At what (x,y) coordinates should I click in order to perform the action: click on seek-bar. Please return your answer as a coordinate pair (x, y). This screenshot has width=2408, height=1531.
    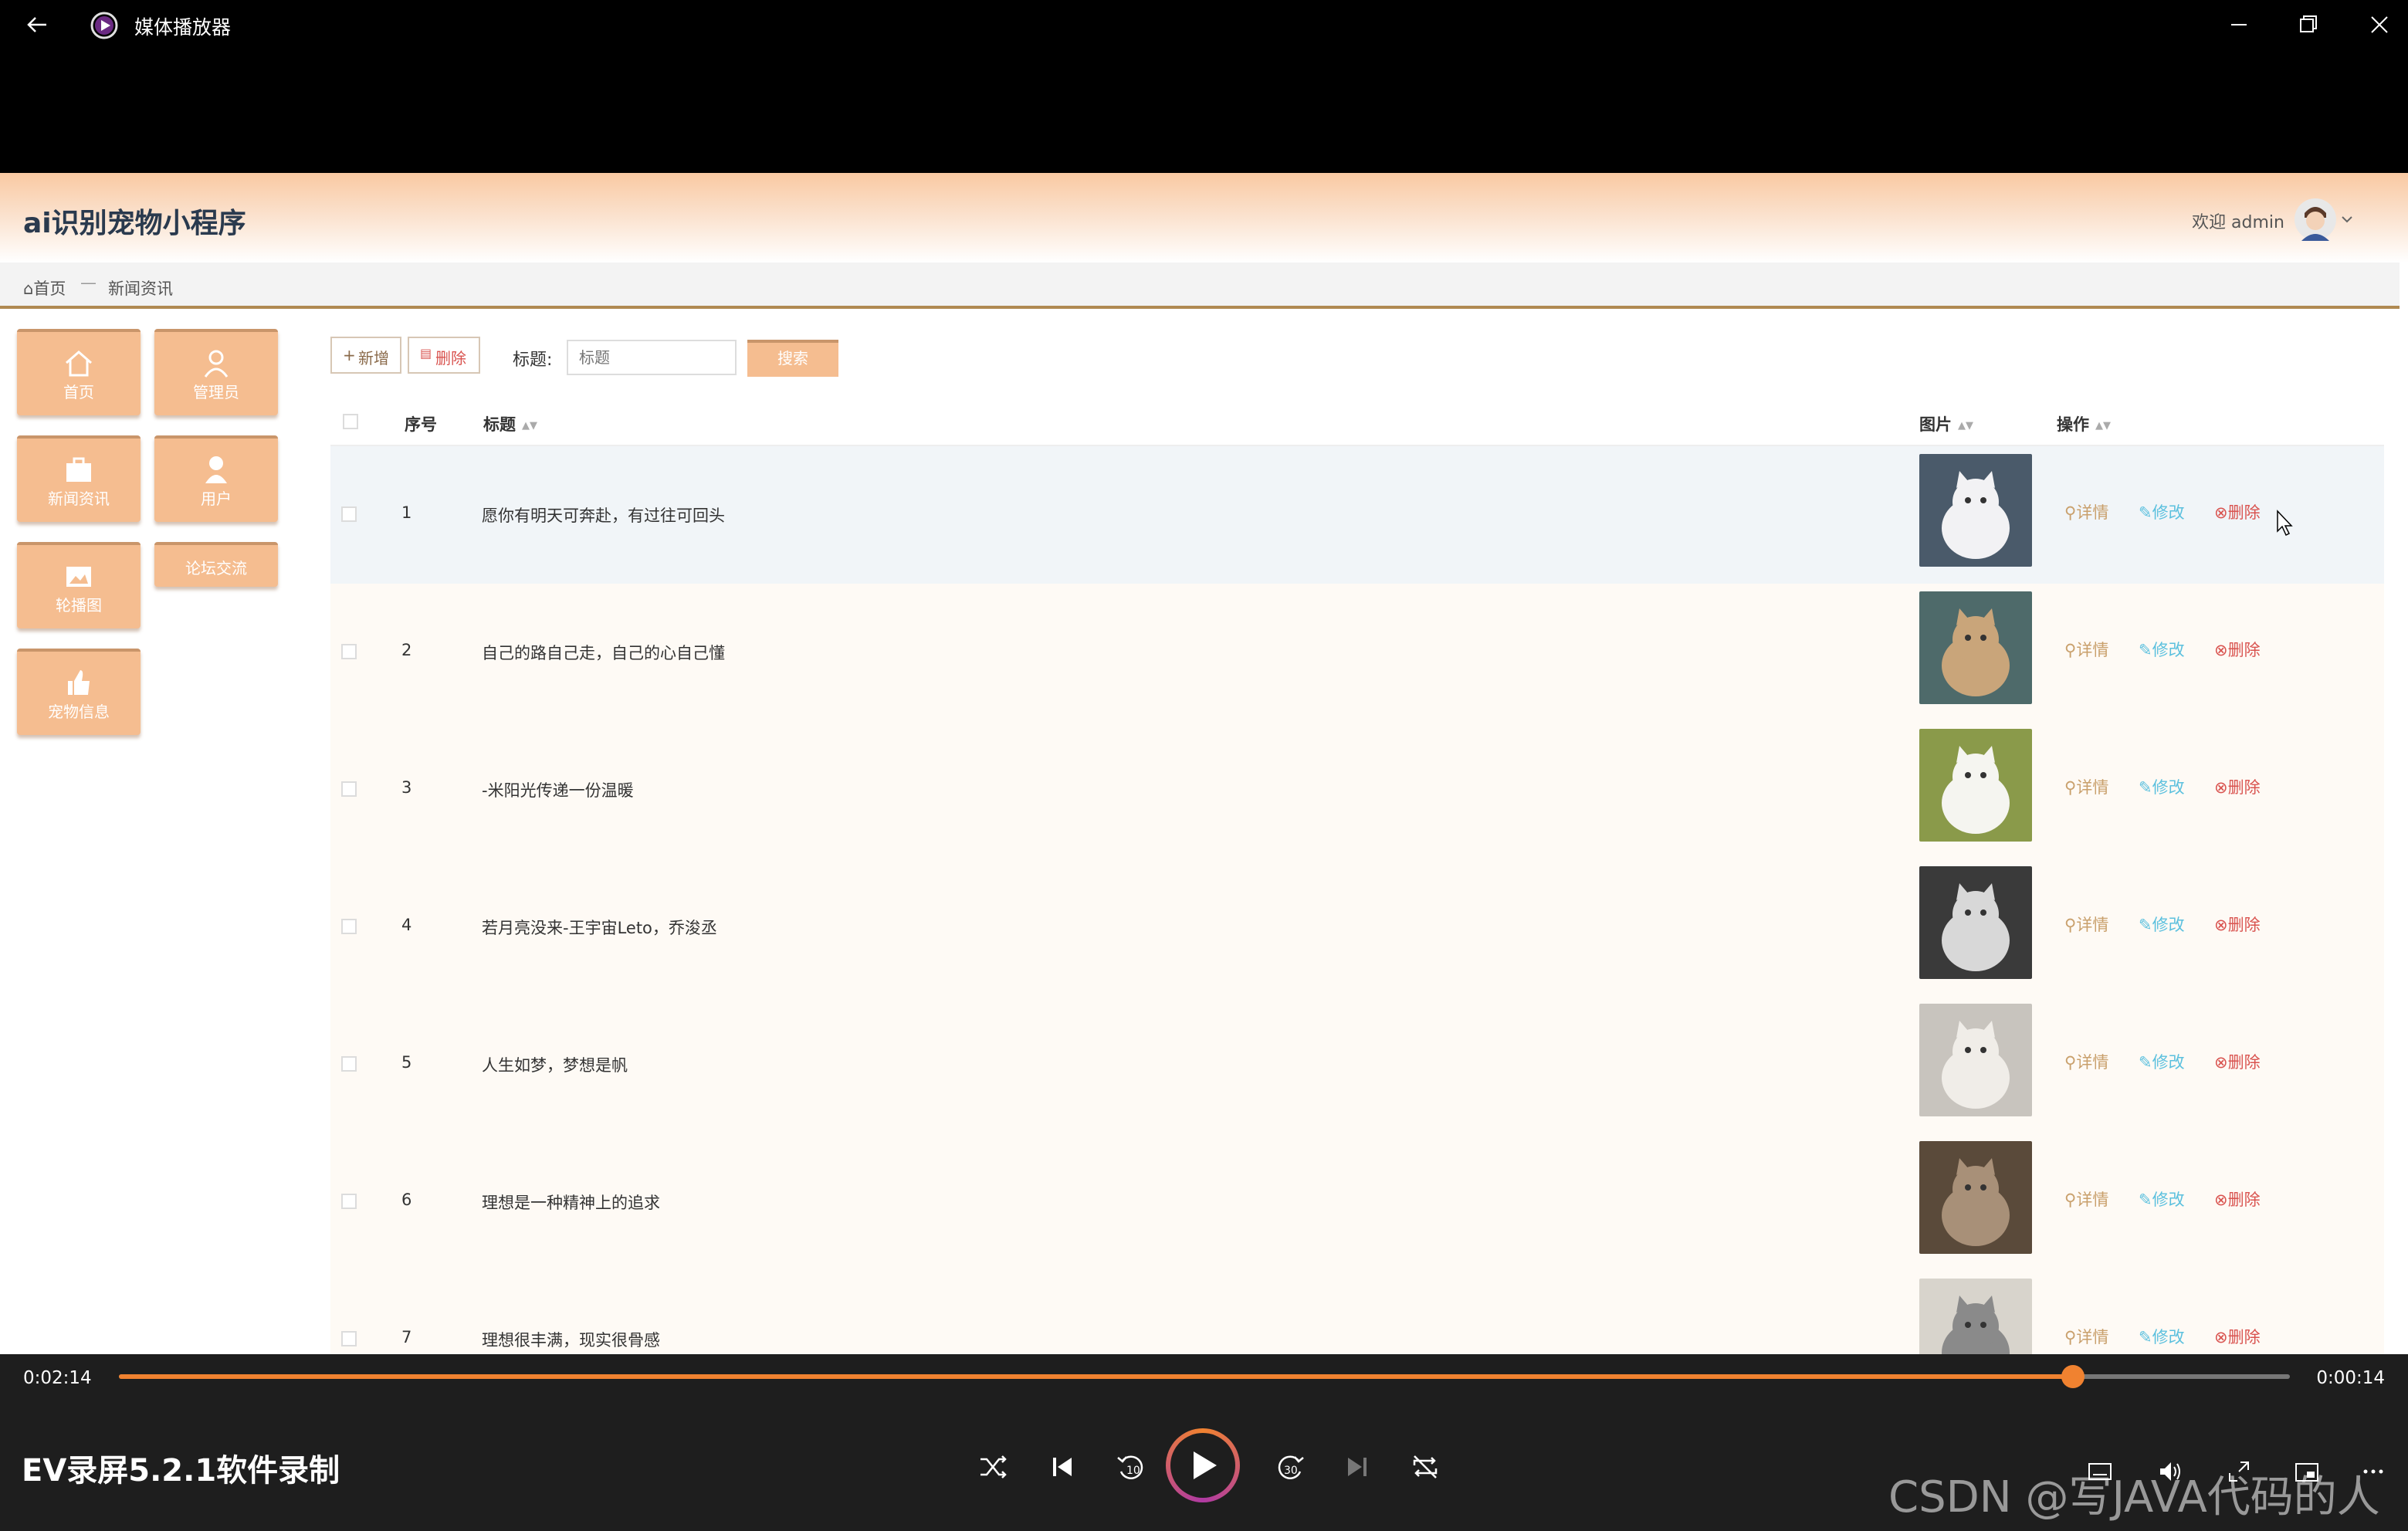
    Looking at the image, I should click on (1204, 1376).